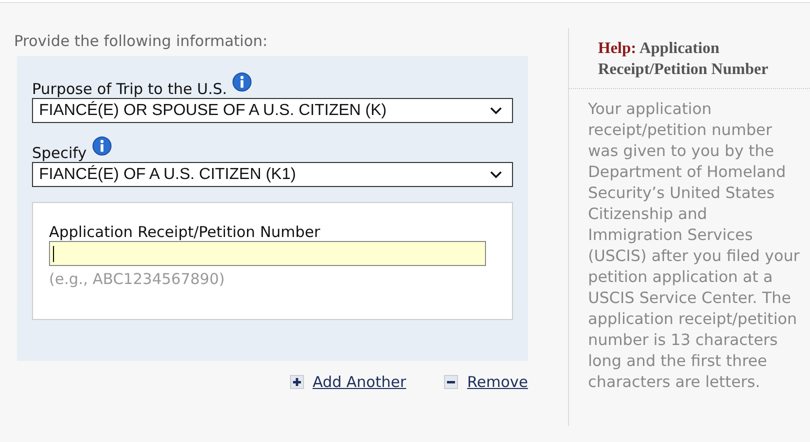 Image resolution: width=810 pixels, height=442 pixels. Describe the element at coordinates (185, 232) in the screenshot. I see `field-label: Application Receipt/Petition Number` at that location.